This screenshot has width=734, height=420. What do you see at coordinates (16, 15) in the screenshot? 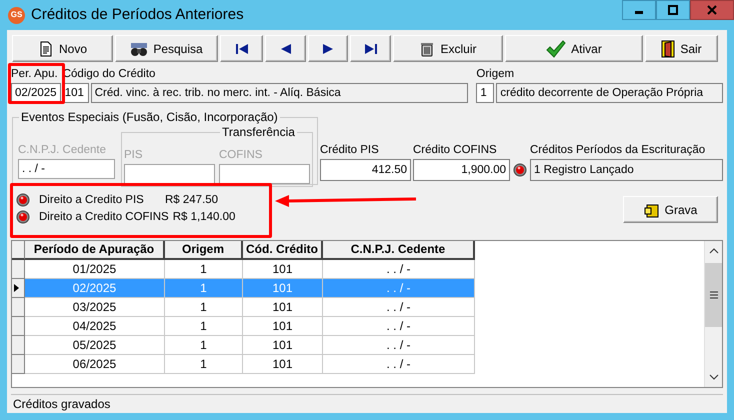
I see `app-icon: GS` at bounding box center [16, 15].